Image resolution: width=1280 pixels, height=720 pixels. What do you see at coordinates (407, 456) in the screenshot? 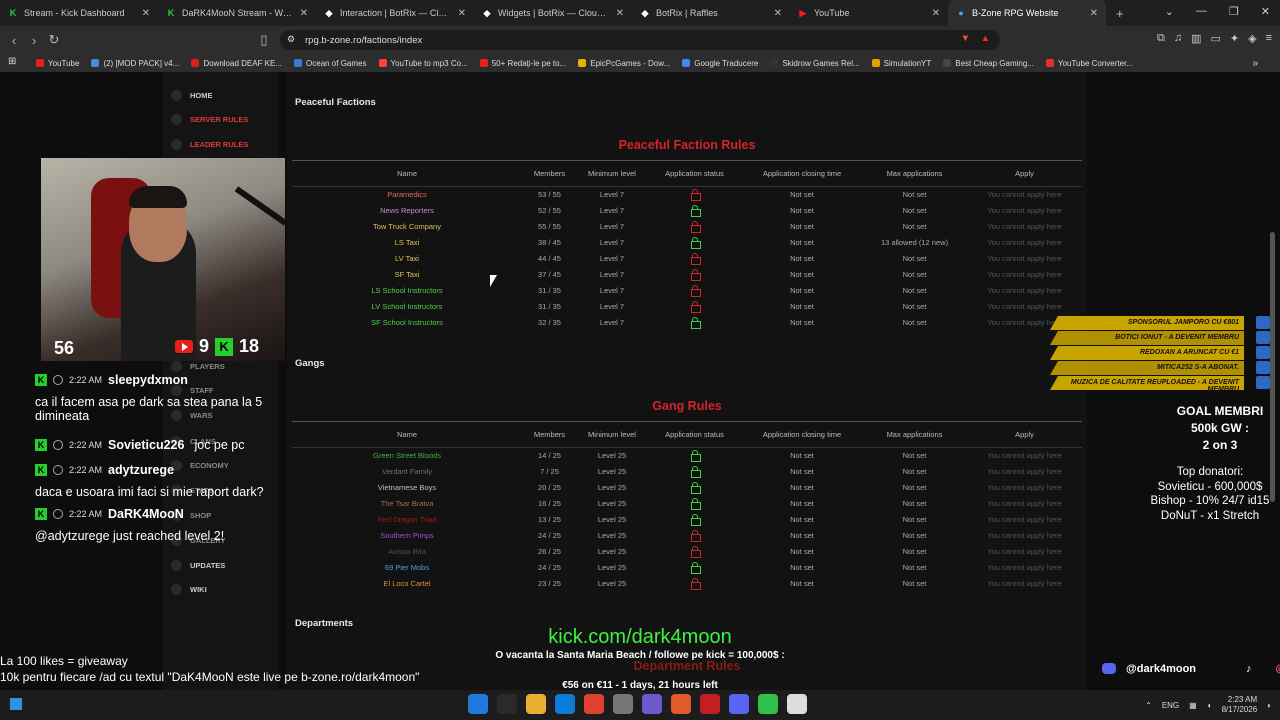
I see `faction-name: Green Street Bloods` at bounding box center [407, 456].